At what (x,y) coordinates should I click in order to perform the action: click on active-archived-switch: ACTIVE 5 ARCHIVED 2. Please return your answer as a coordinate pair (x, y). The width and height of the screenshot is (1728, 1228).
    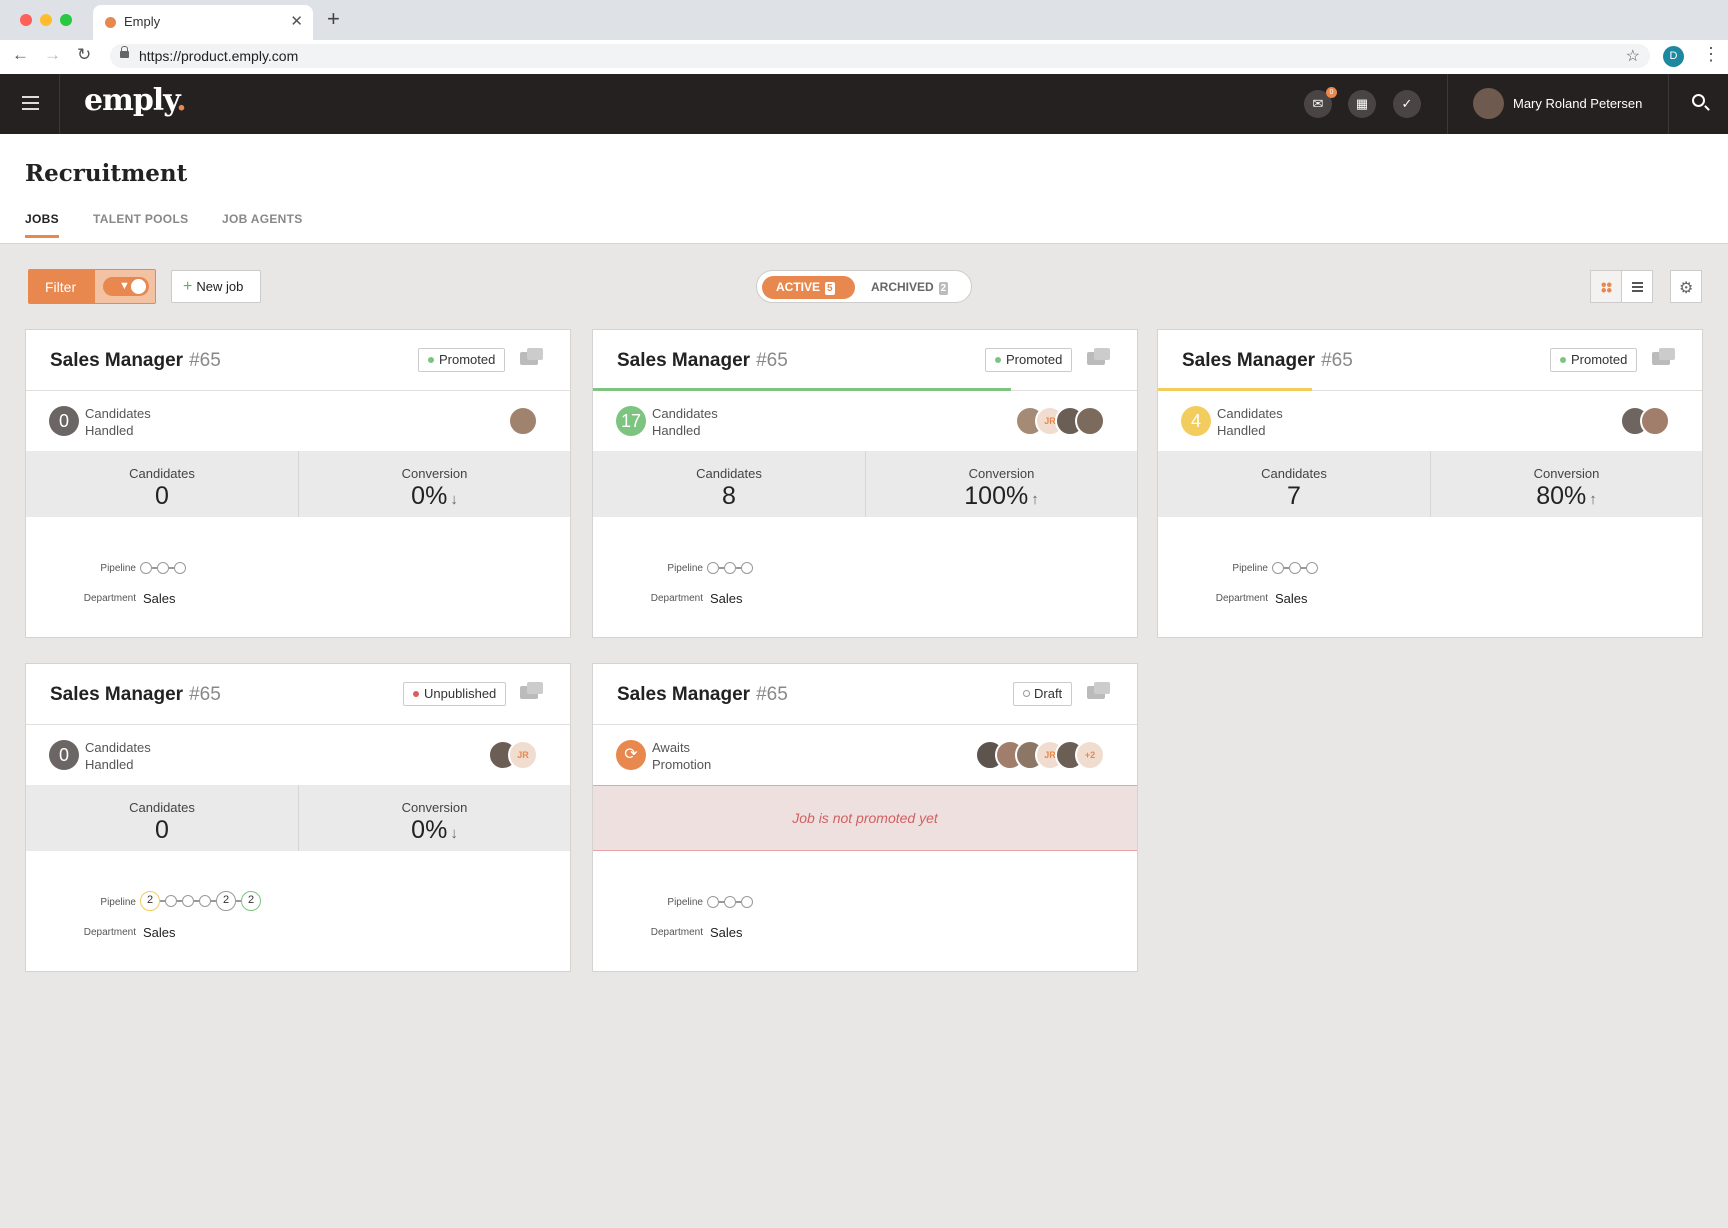
    Looking at the image, I should click on (864, 286).